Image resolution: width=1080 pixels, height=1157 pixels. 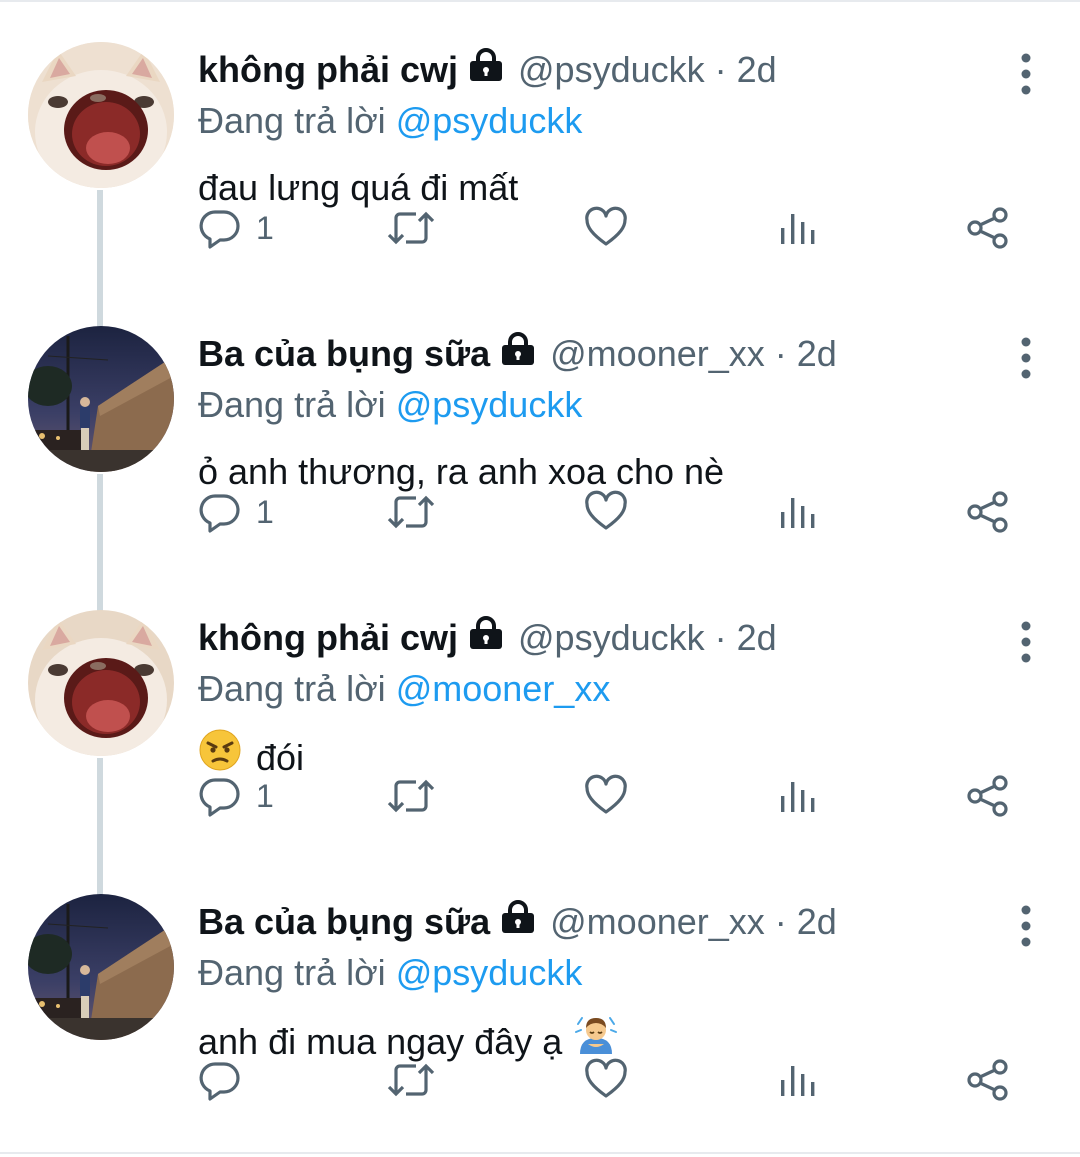 I want to click on reply-button, so click(x=227, y=1080).